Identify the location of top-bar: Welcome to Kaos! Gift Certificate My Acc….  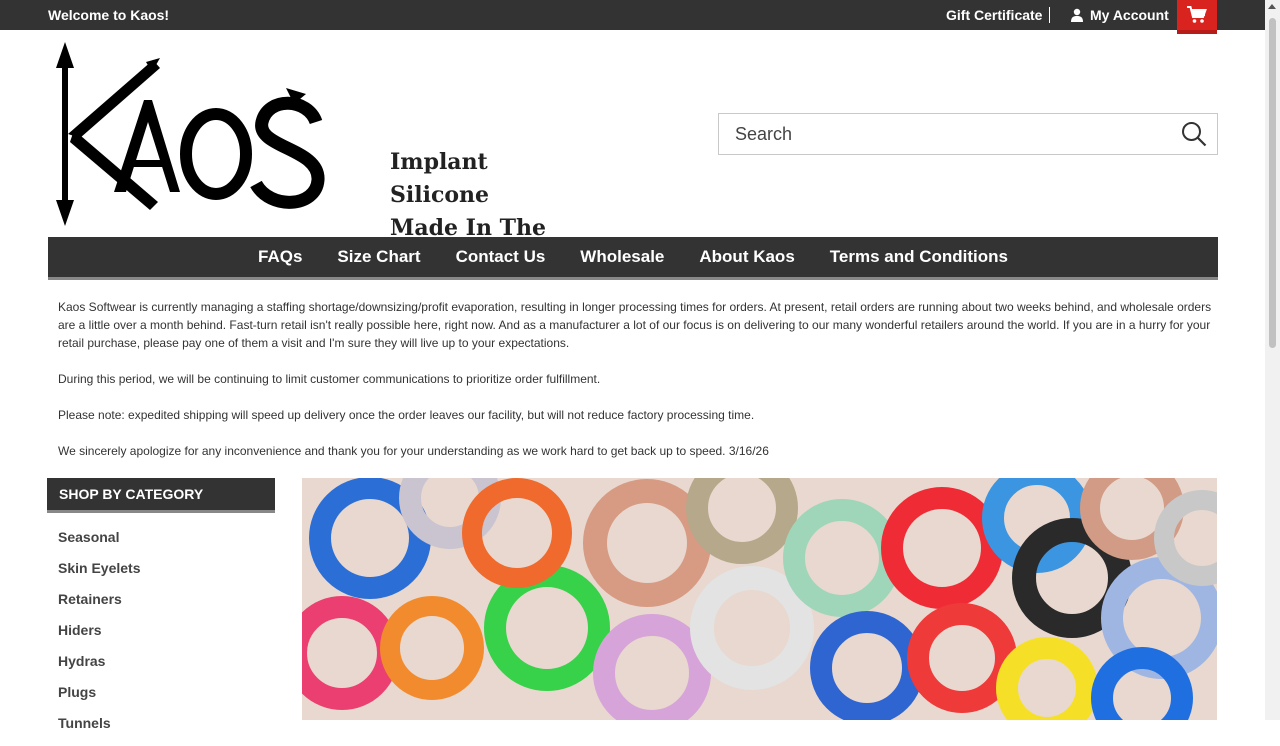
(632, 17).